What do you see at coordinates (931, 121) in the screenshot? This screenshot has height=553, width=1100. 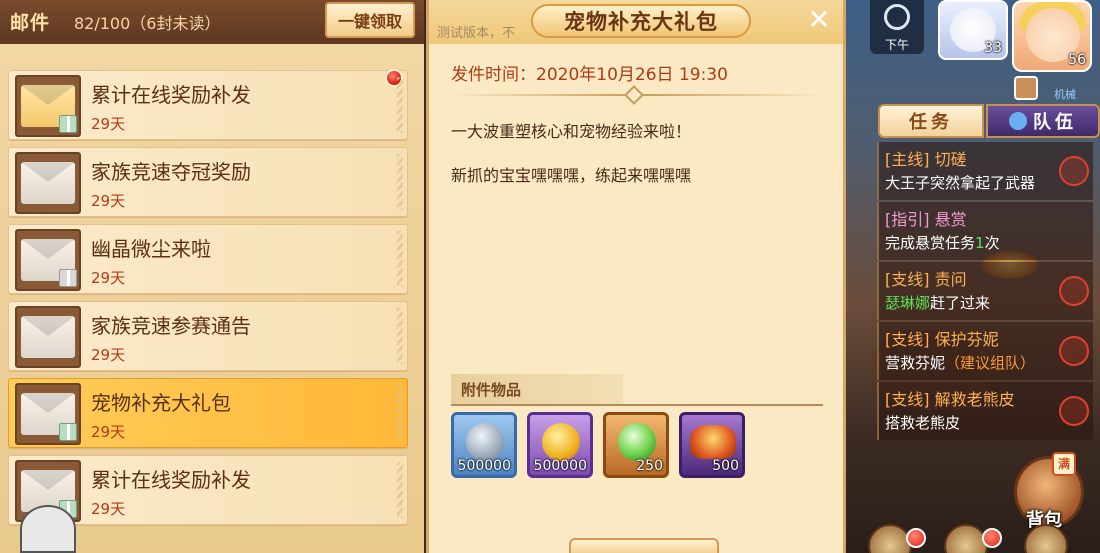 I see `tab-task: 任务` at bounding box center [931, 121].